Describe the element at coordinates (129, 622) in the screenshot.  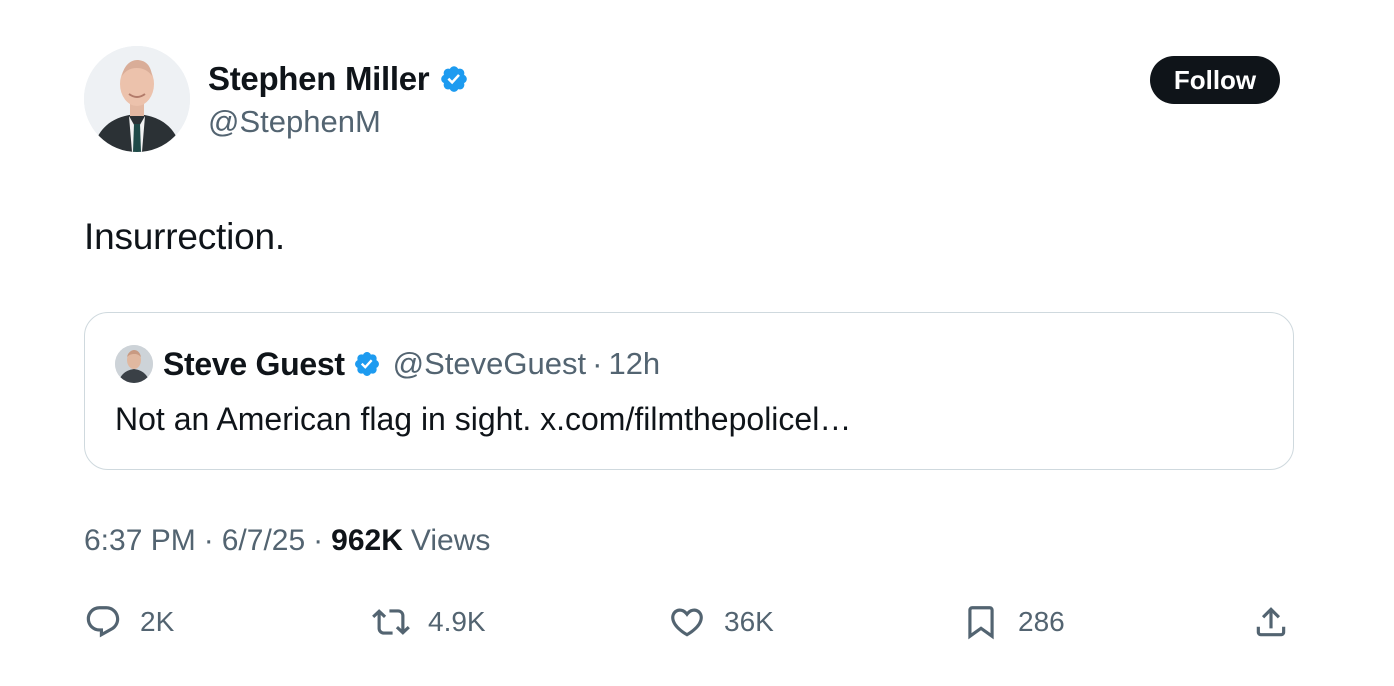
I see `reply-button: 2K` at that location.